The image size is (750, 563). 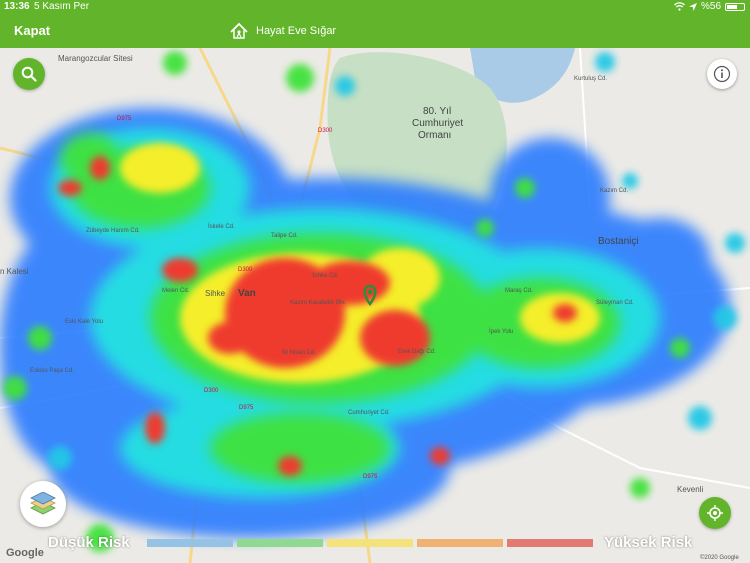 What do you see at coordinates (89, 542) in the screenshot?
I see `legend-low-label: Düşük Risk` at bounding box center [89, 542].